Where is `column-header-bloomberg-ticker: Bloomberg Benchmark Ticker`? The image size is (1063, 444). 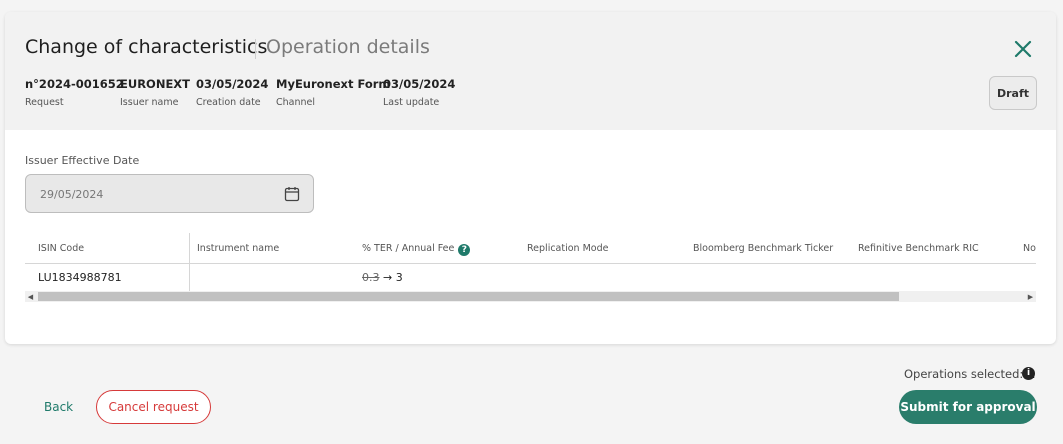 column-header-bloomberg-ticker: Bloomberg Benchmark Ticker is located at coordinates (763, 248).